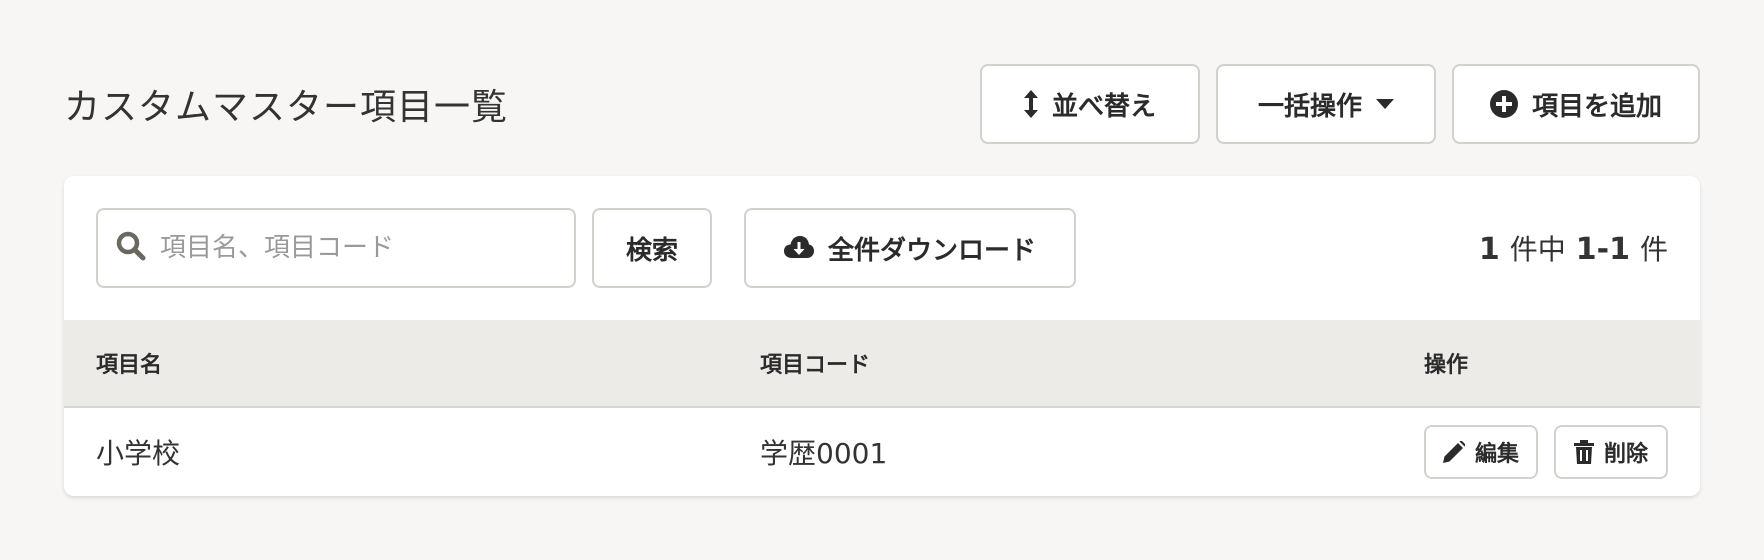 The image size is (1764, 560). I want to click on download-all-button: 全件ダウンロード, so click(910, 248).